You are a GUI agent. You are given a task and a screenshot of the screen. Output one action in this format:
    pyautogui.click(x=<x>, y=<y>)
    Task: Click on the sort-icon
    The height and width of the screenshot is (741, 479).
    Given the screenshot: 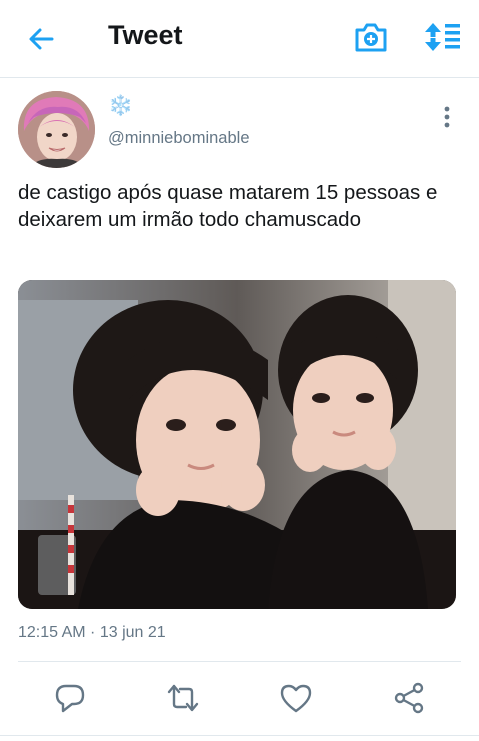 What is the action you would take?
    pyautogui.click(x=441, y=37)
    